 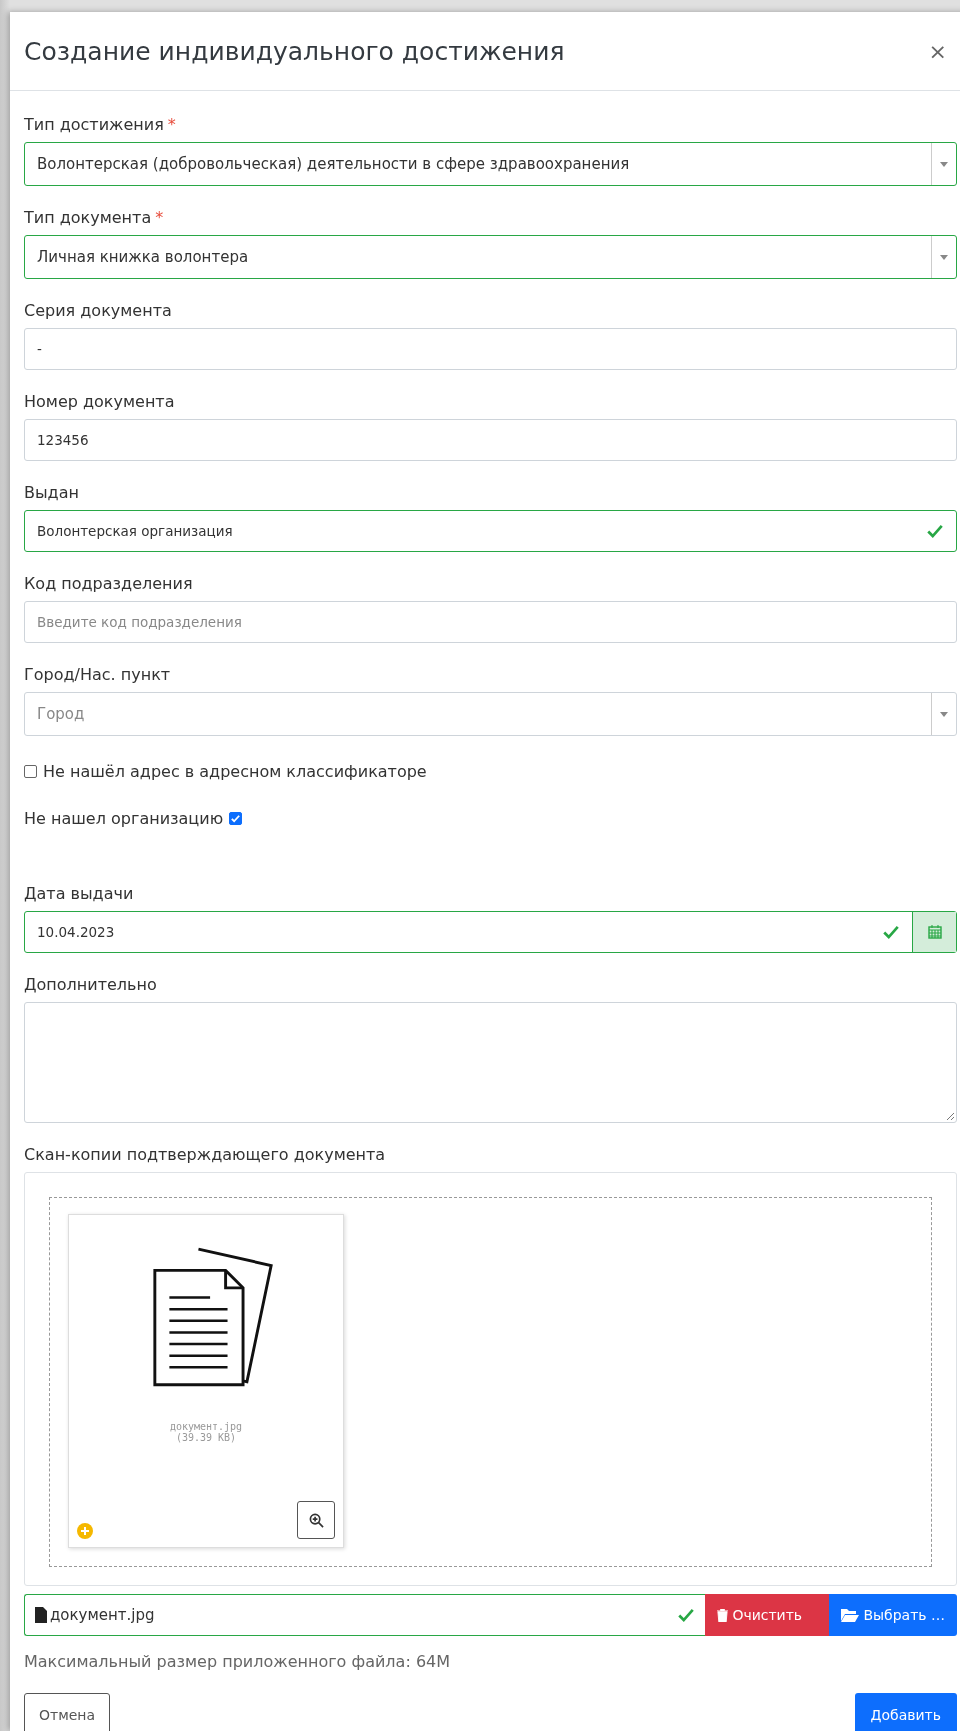 What do you see at coordinates (490, 531) in the screenshot?
I see `text-field: Волонтерская организация` at bounding box center [490, 531].